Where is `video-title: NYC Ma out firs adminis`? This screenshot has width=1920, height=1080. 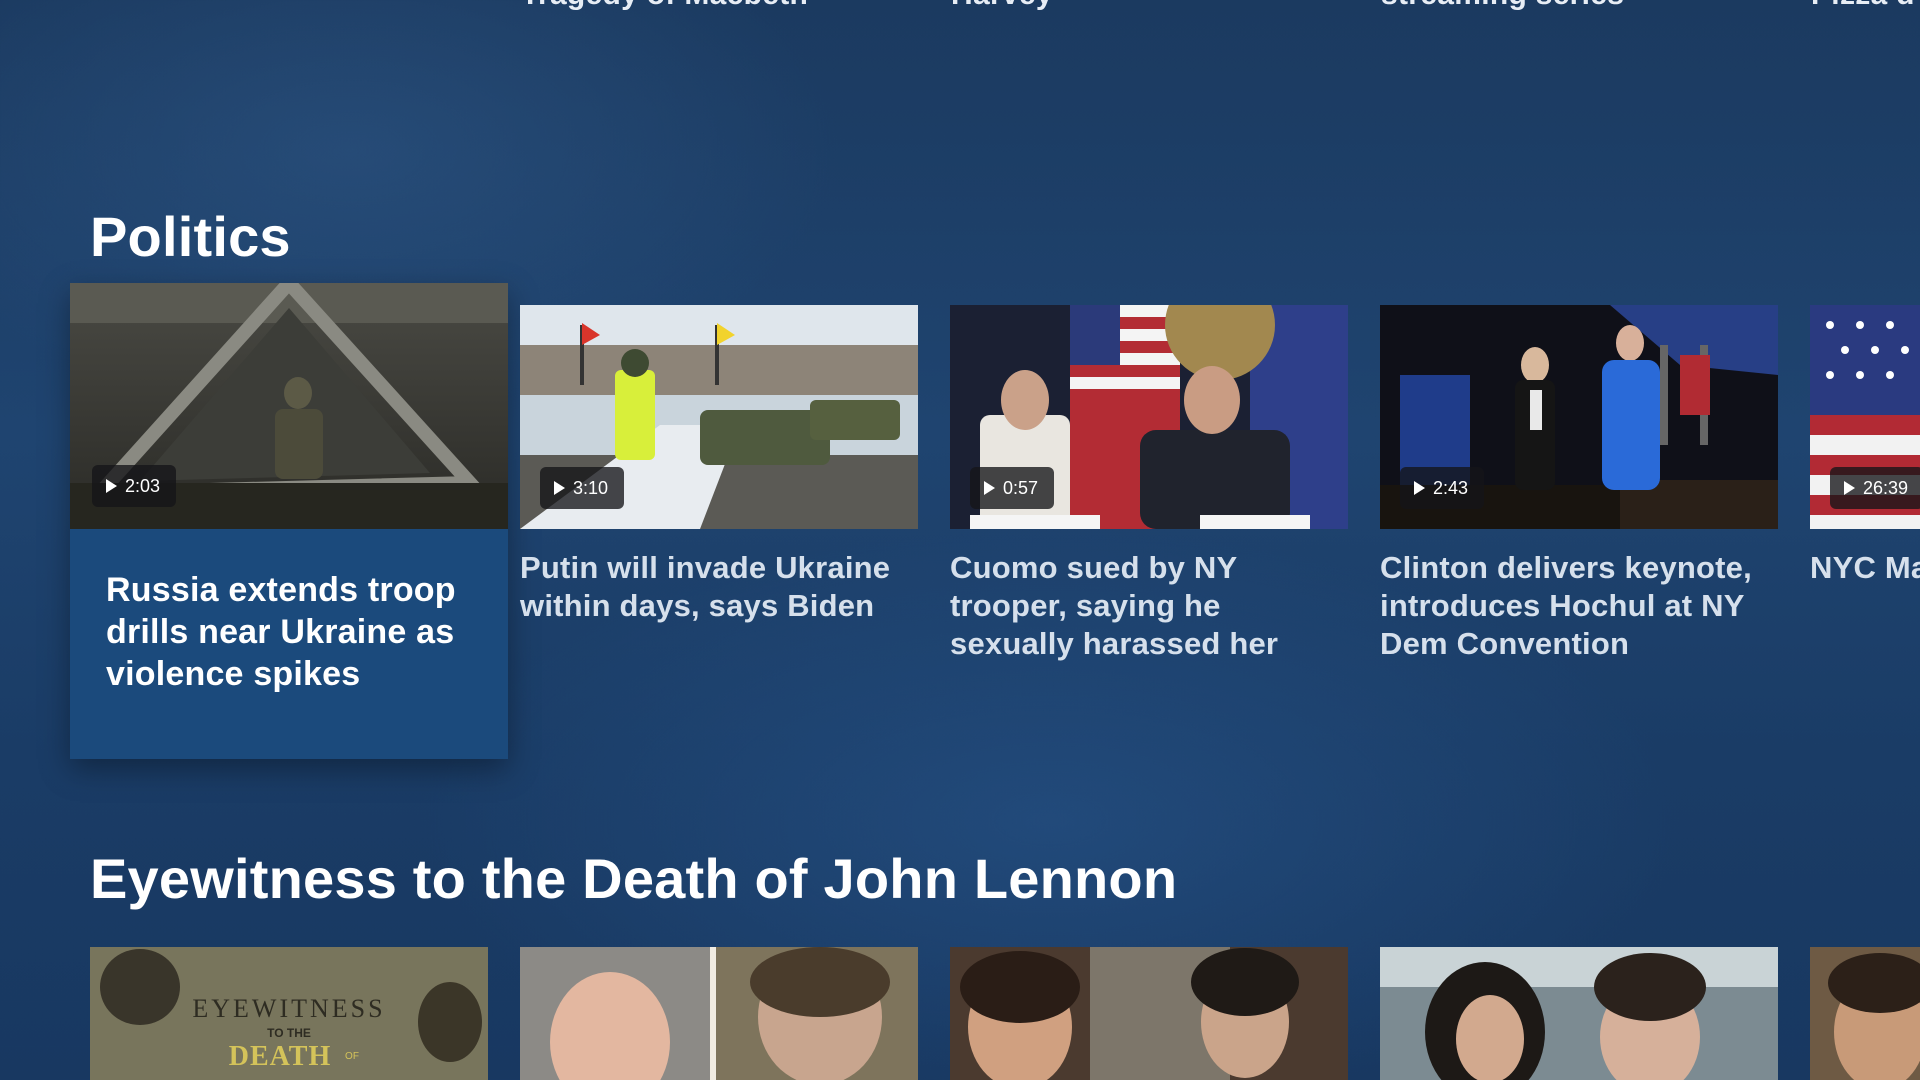
video-title: NYC Ma out firs adminis is located at coordinates (1865, 567).